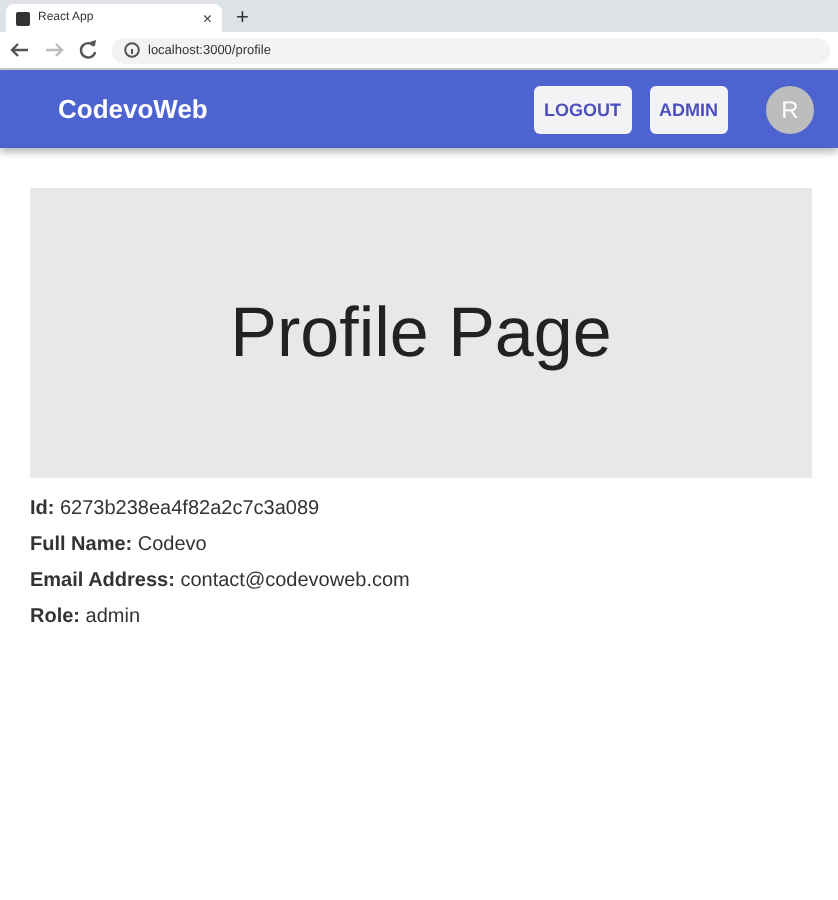 This screenshot has height=900, width=838. What do you see at coordinates (582, 109) in the screenshot?
I see `nav-button: LOGOUT` at bounding box center [582, 109].